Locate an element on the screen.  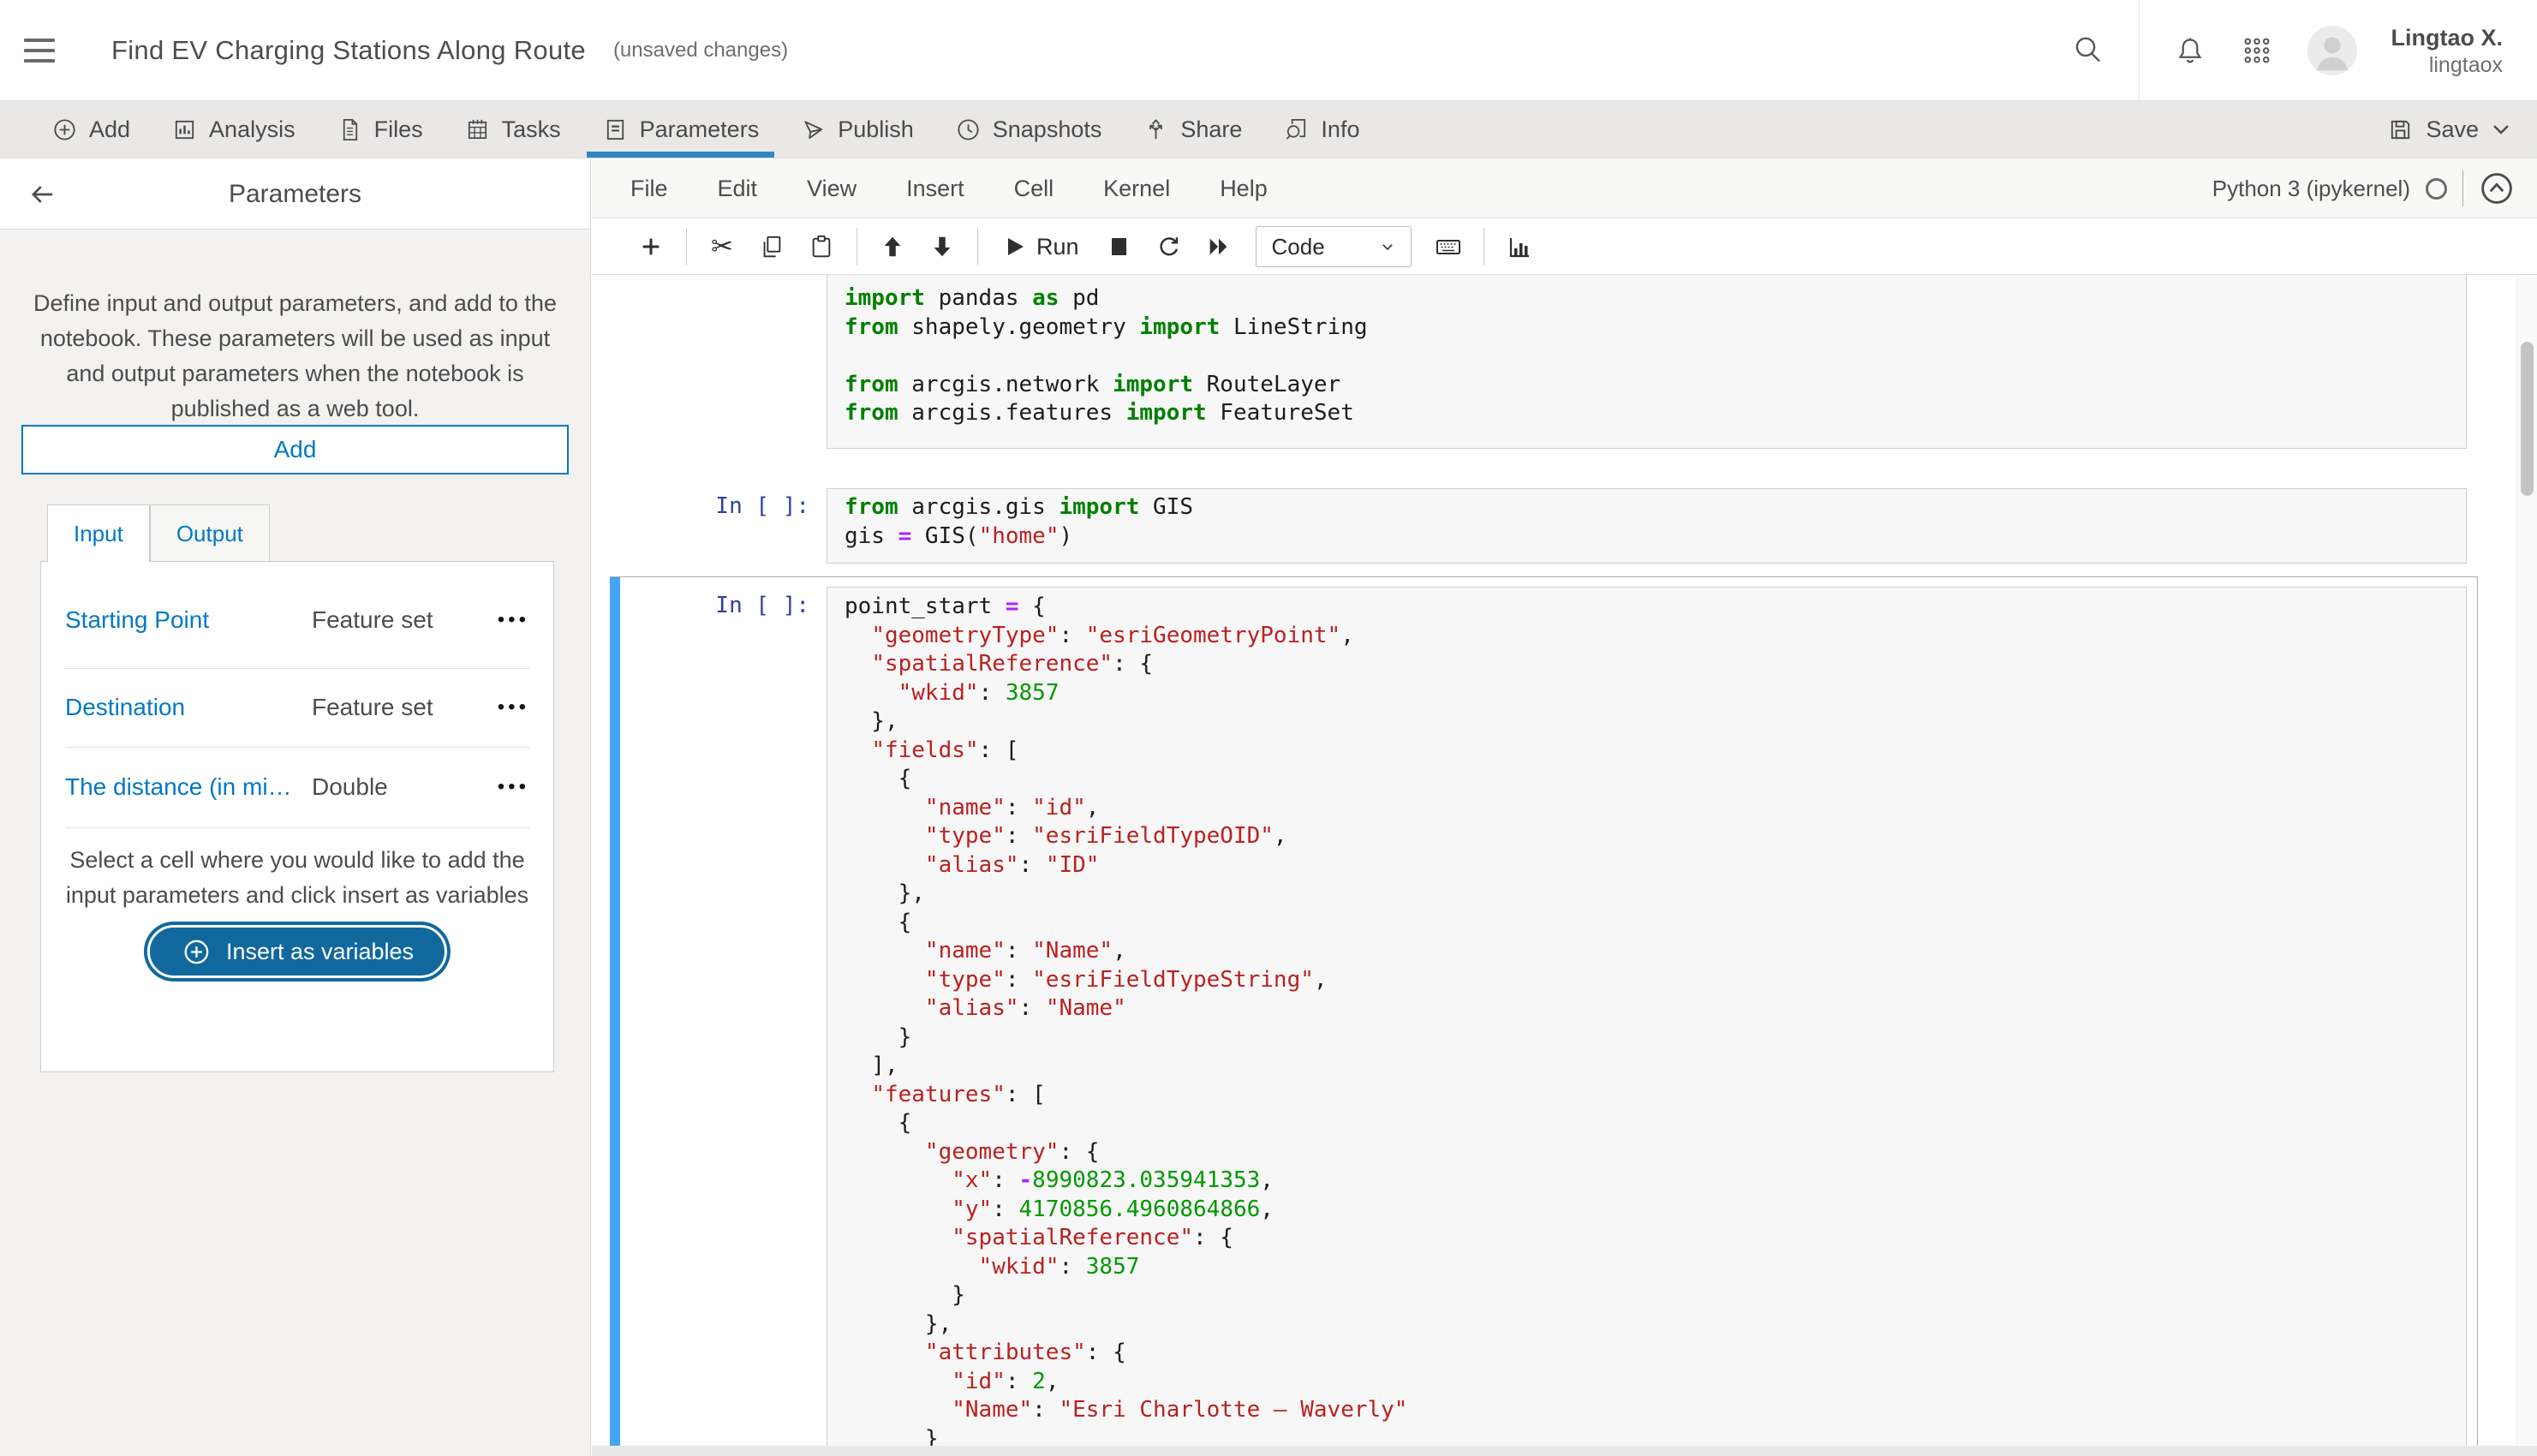
ribbon-label: Files is located at coordinates (398, 129).